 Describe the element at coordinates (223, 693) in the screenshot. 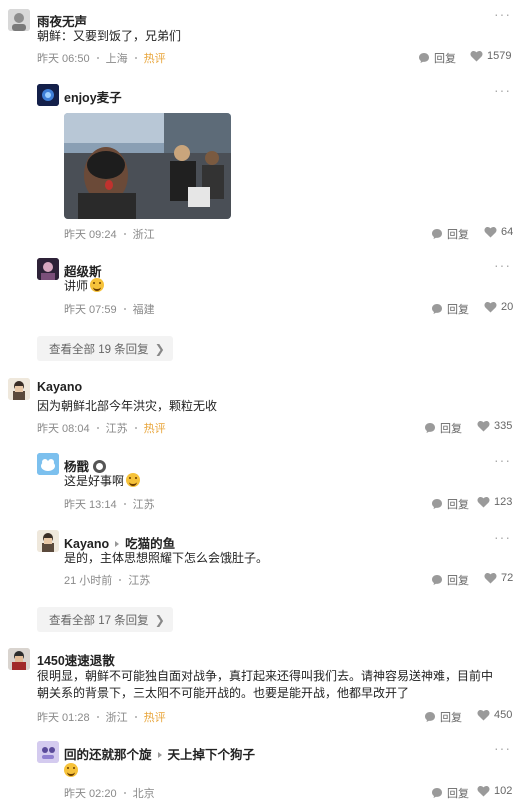

I see `comment-text: 朝关系的背景下，三太阳不可能开战的。也要是能开战，他都早改开了` at that location.